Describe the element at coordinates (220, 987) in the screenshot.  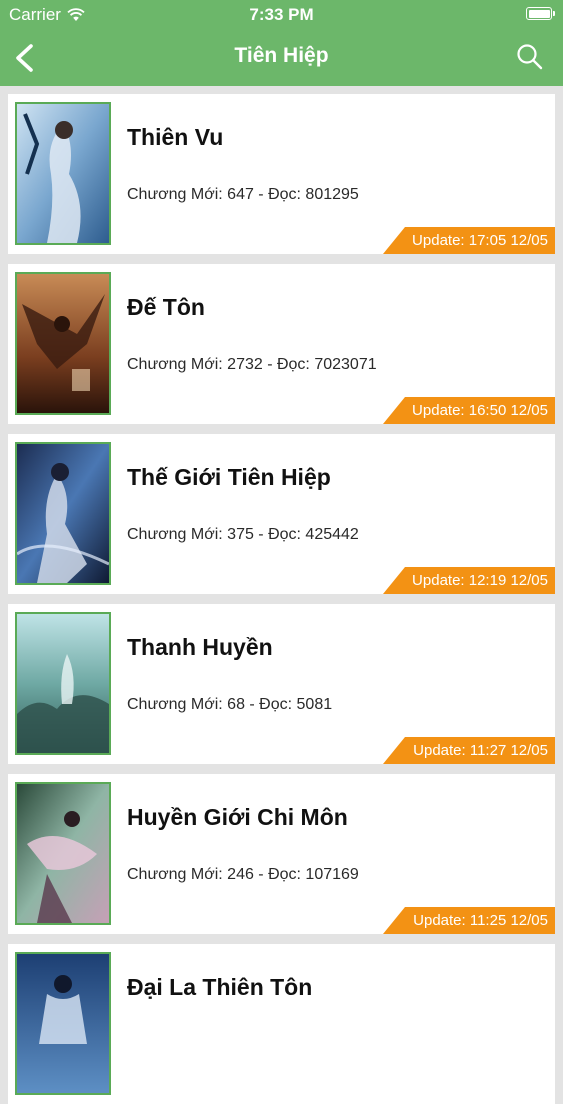
I see `book-title: Đại La Thiên Tôn` at that location.